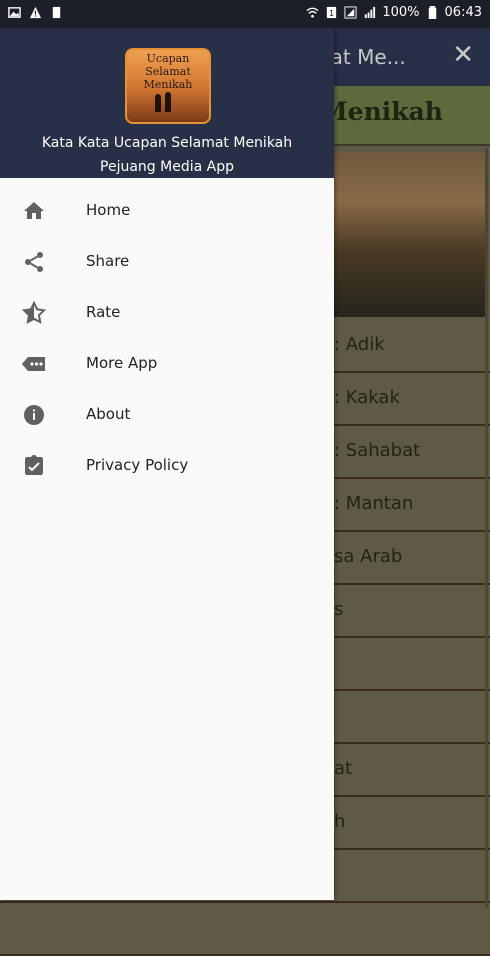 The height and width of the screenshot is (956, 490). I want to click on menu-item-about: About, so click(167, 415).